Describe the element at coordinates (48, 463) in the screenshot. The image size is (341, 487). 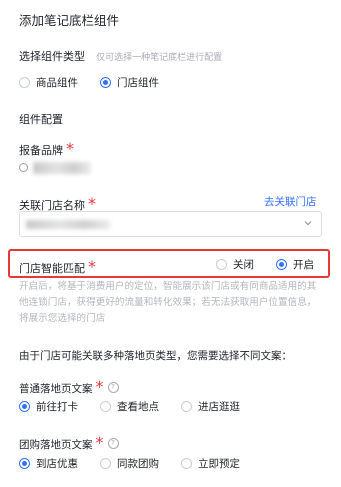
I see `radio-store-discount: 到店优惠` at that location.